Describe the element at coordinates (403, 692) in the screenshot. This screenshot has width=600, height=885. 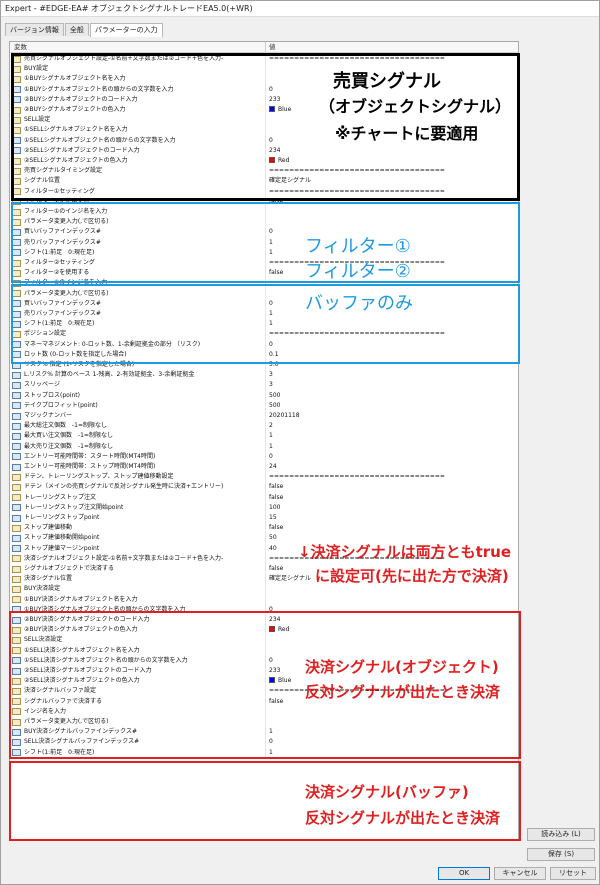
I see `annotation-exit-object-note: 反対シグナルが出たとき決済` at that location.